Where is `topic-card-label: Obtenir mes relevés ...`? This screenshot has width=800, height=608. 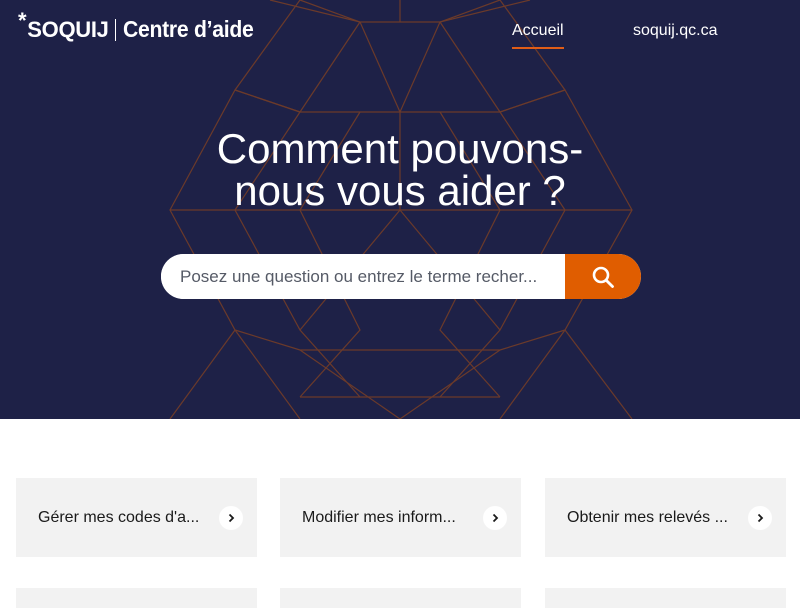 topic-card-label: Obtenir mes relevés ... is located at coordinates (647, 517).